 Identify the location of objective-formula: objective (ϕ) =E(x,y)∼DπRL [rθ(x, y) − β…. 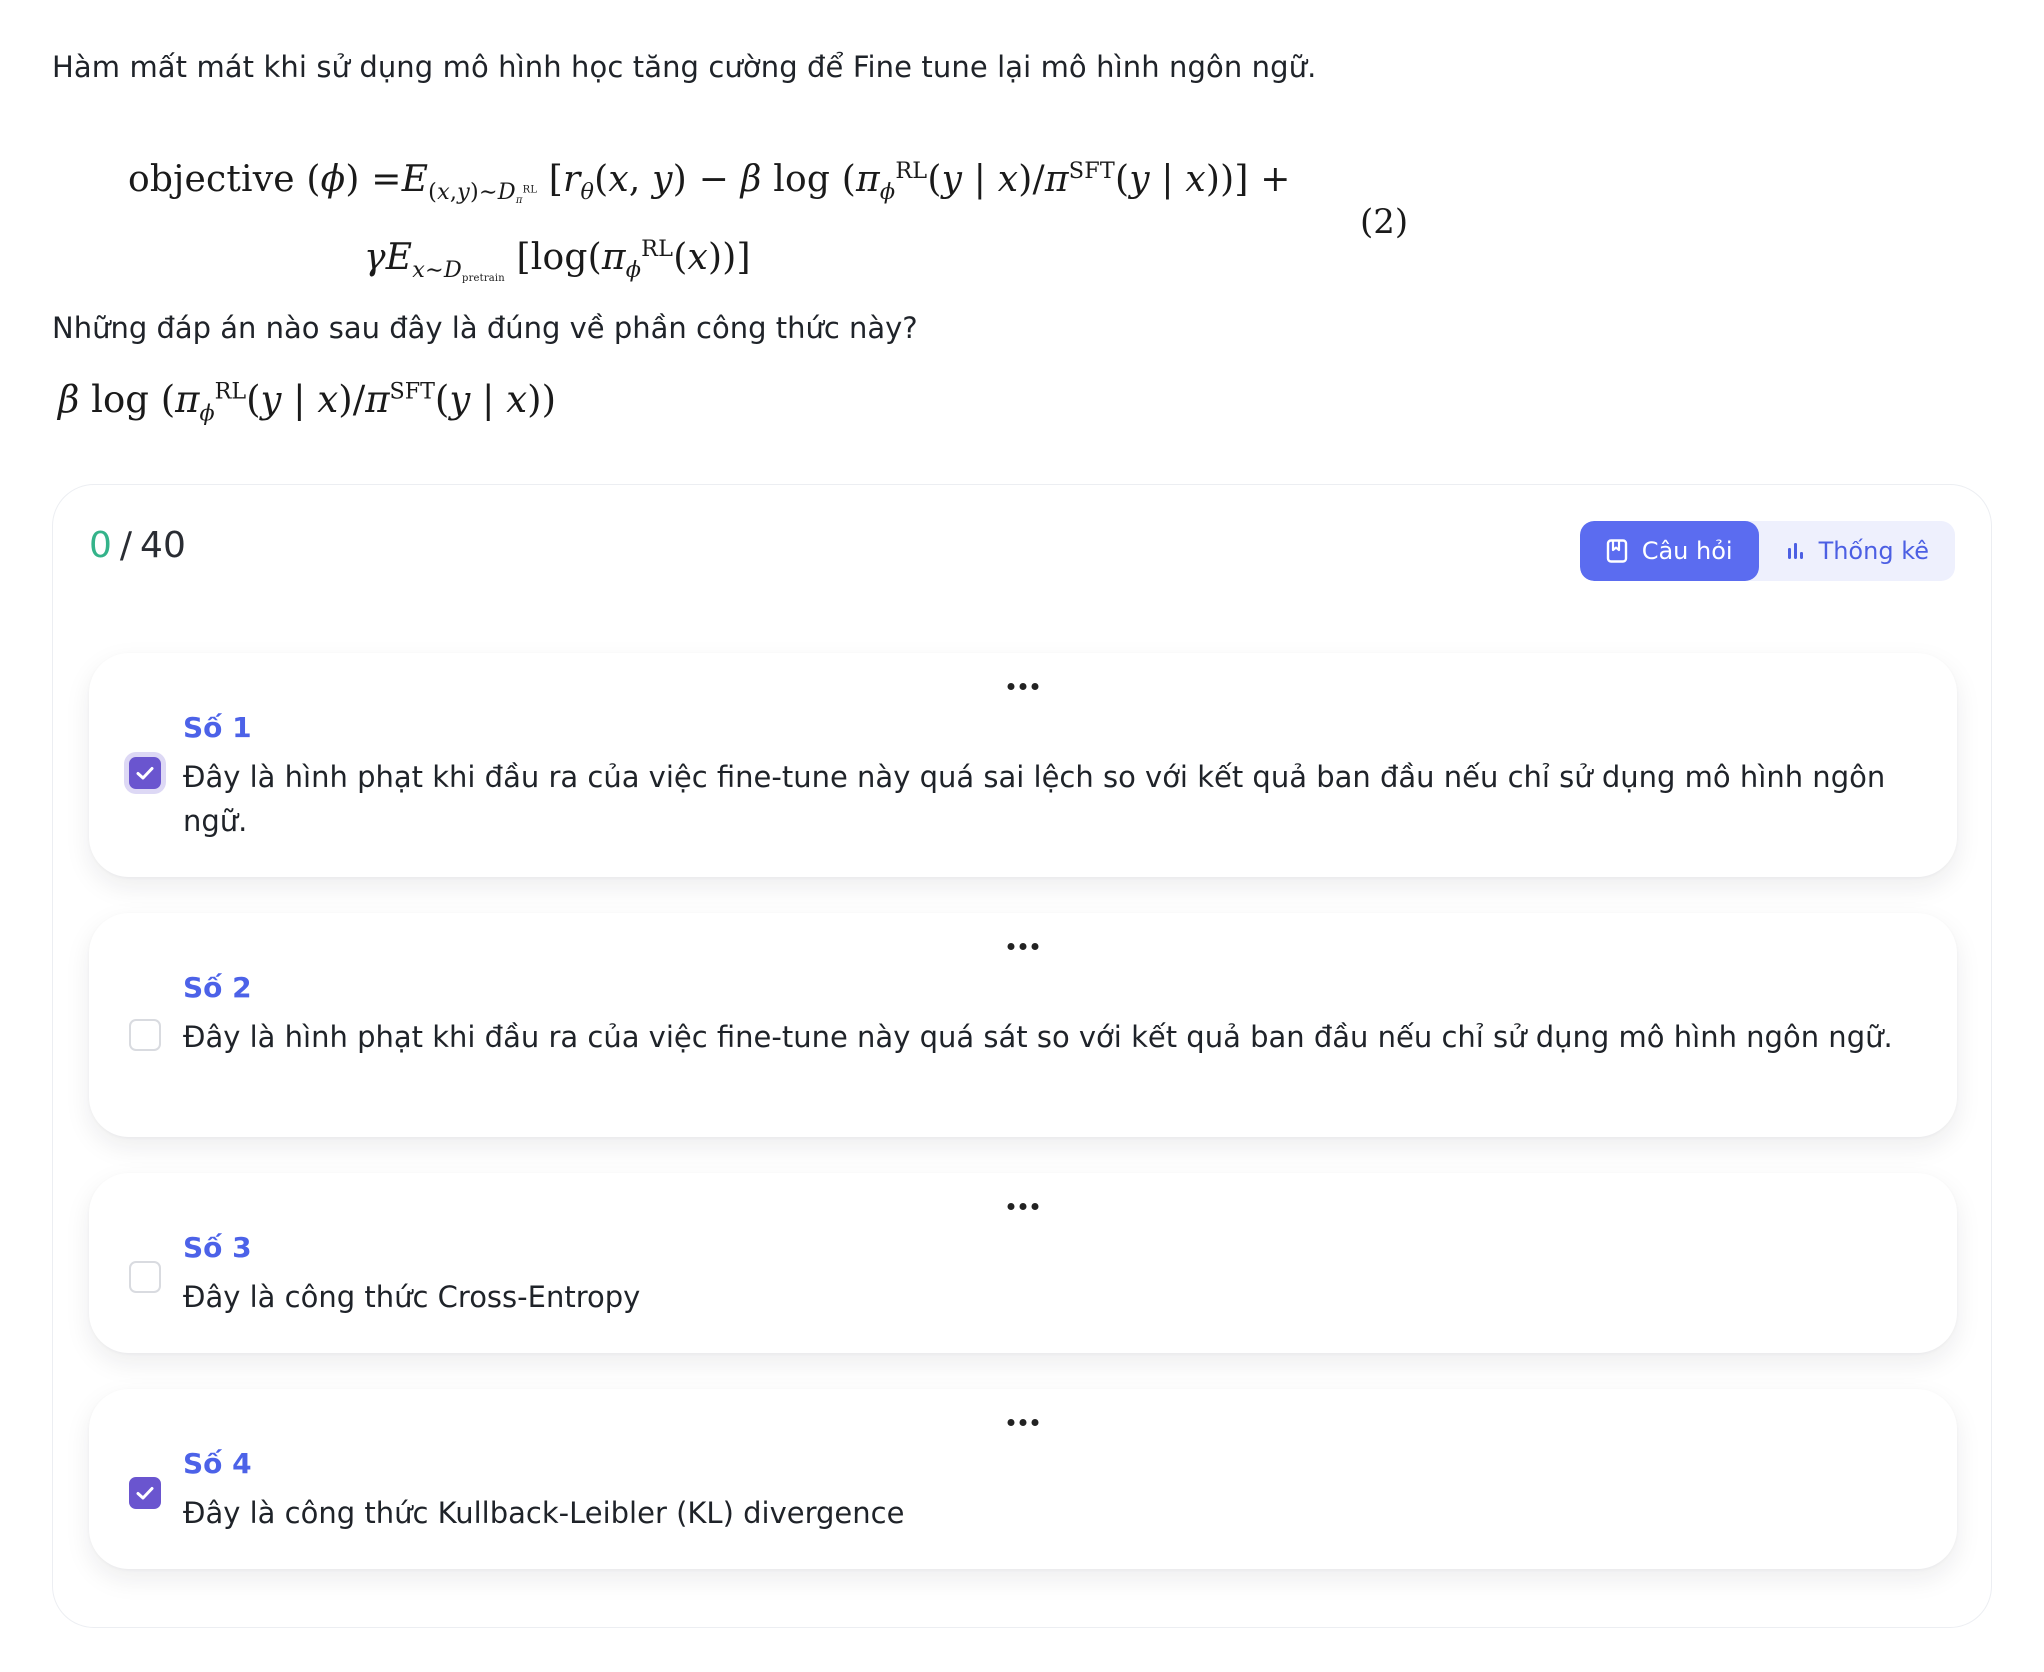
(778, 220).